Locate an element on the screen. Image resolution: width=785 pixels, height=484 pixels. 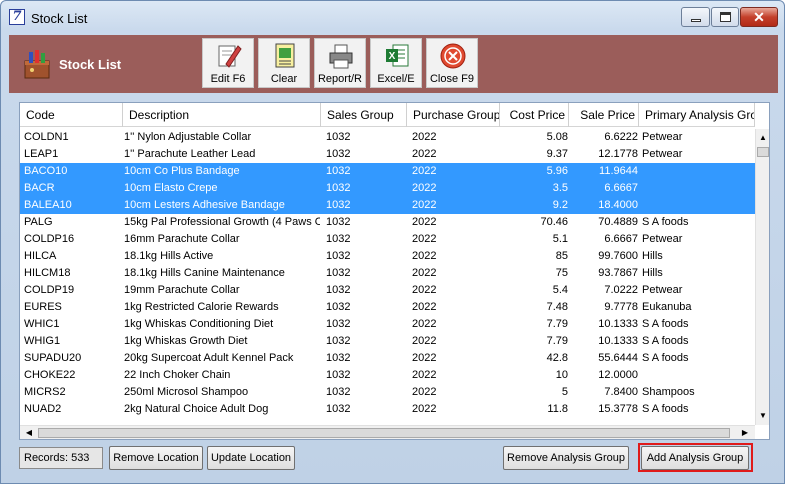
column-header-sales-group: Sales Group is located at coordinates (364, 115).